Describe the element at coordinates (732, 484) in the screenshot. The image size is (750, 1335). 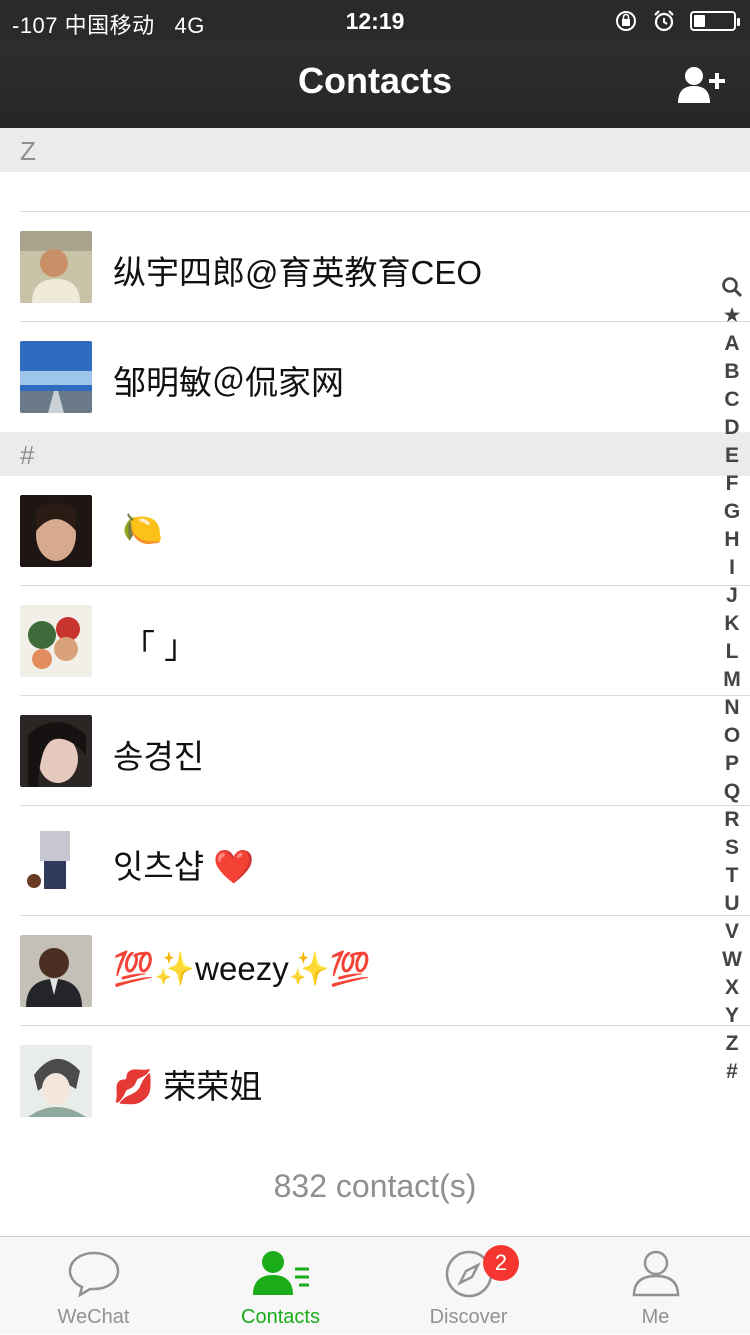
I see `index-letter: F` at that location.